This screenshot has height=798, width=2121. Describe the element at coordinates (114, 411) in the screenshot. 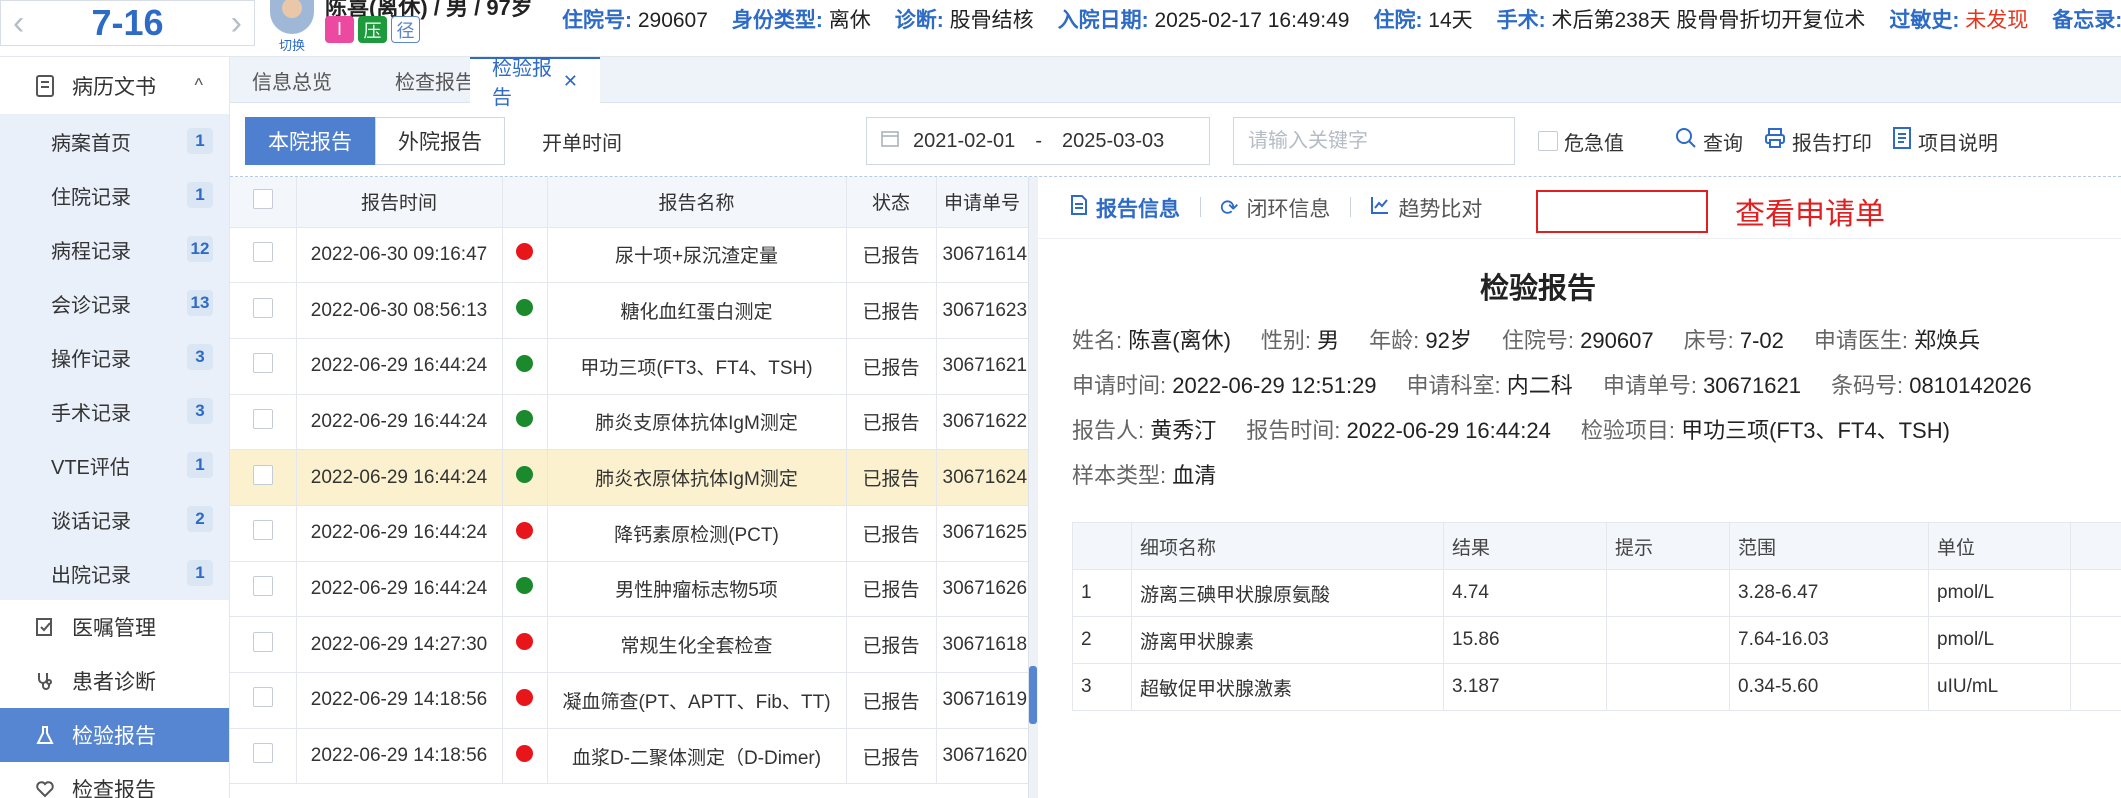

I see `sidebar-item-record: 手术记录 3` at that location.